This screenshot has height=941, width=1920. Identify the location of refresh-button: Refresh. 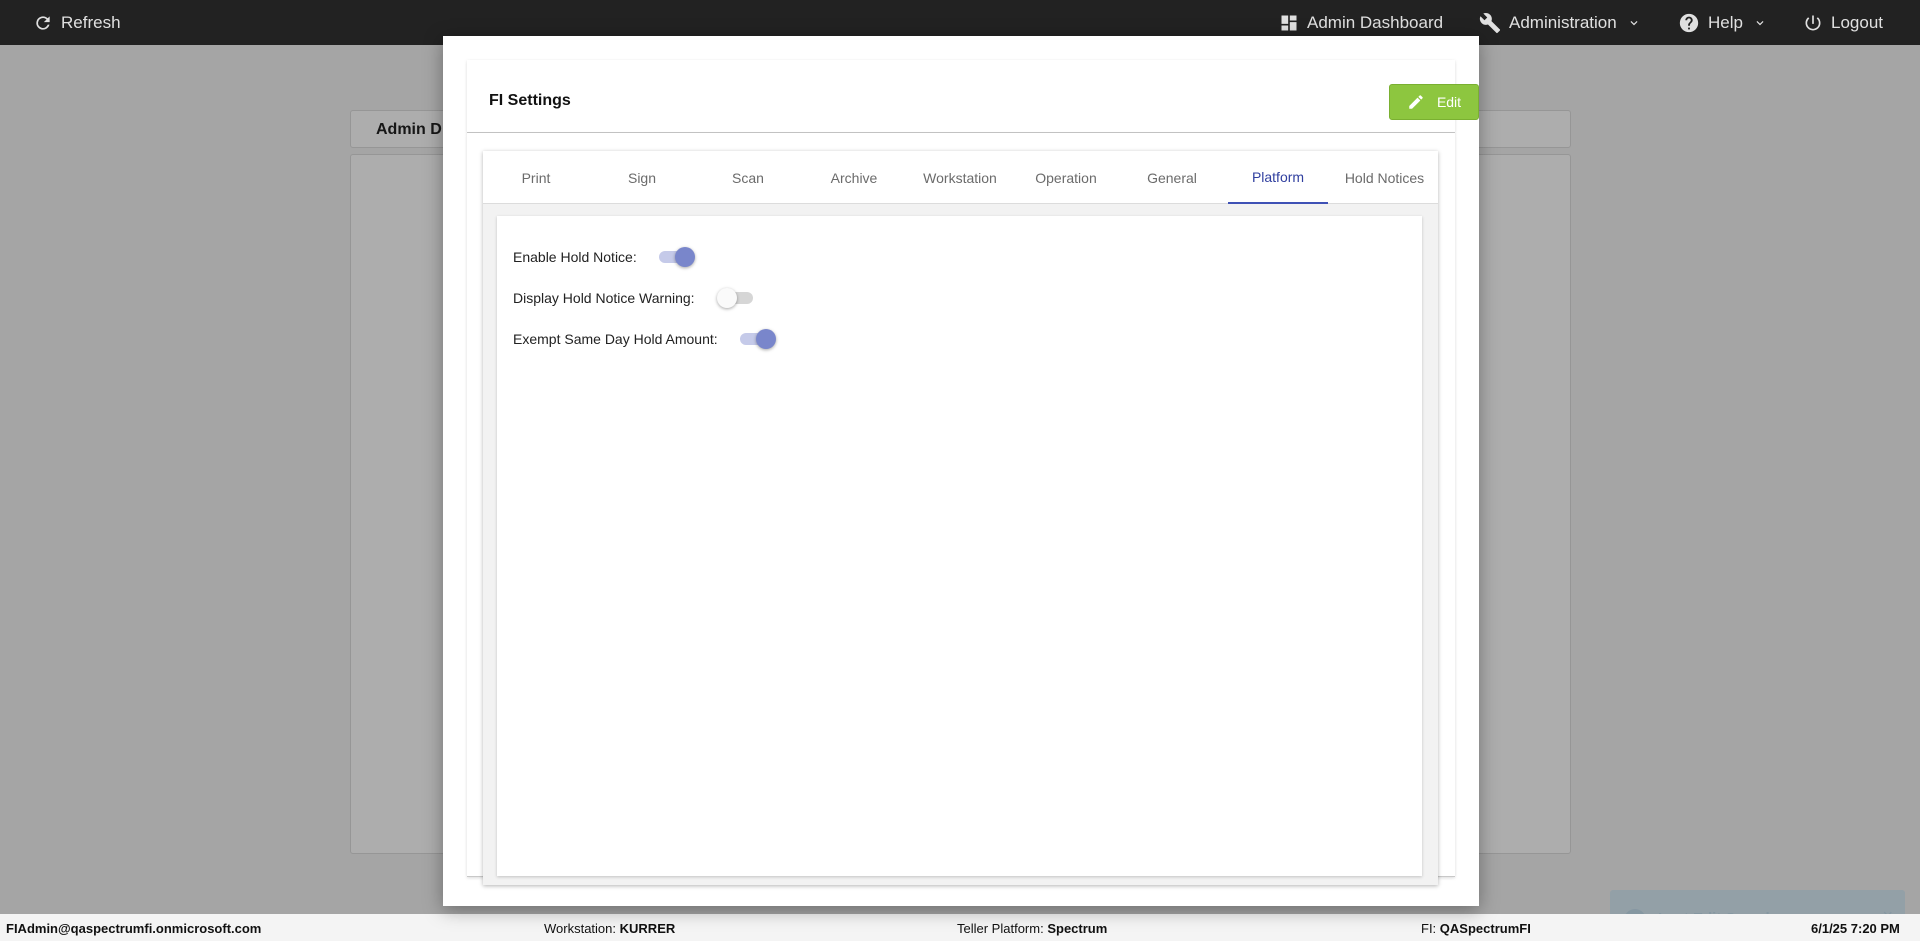
(77, 22).